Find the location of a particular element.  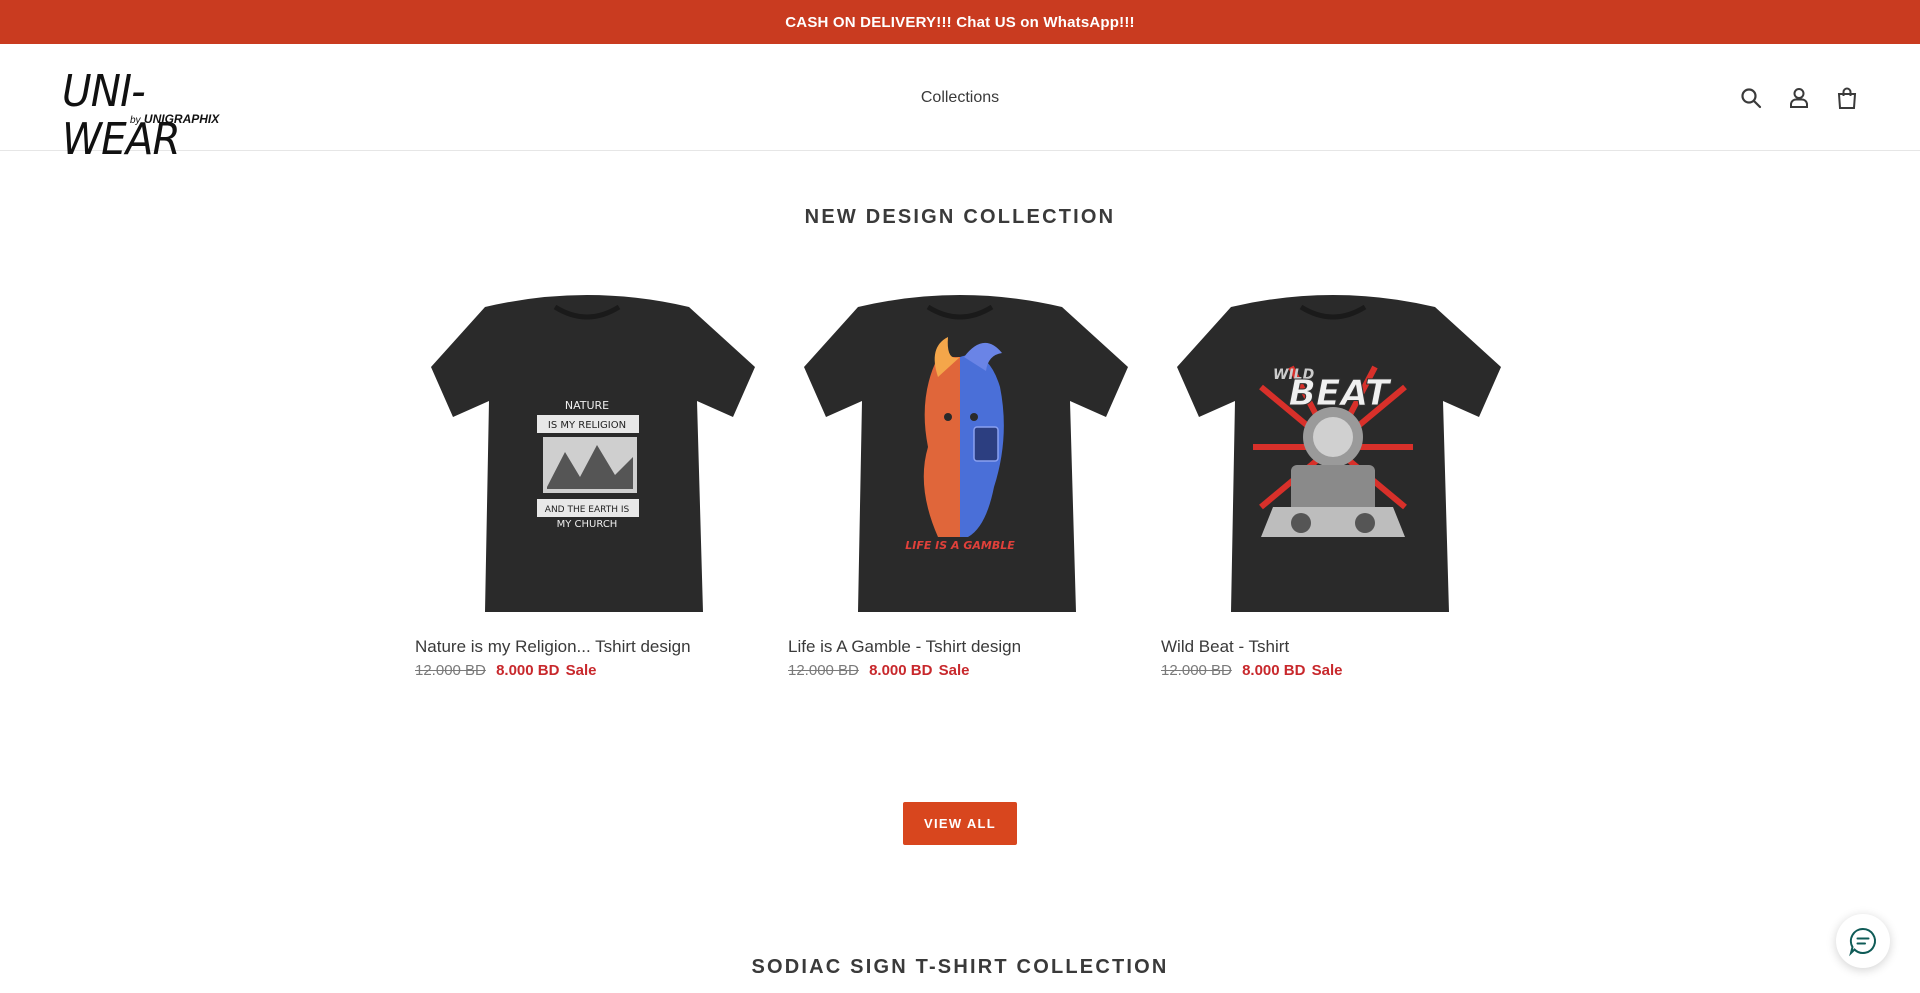

product-title: Nature is my Religion... Tshirt design is located at coordinates (587, 647).